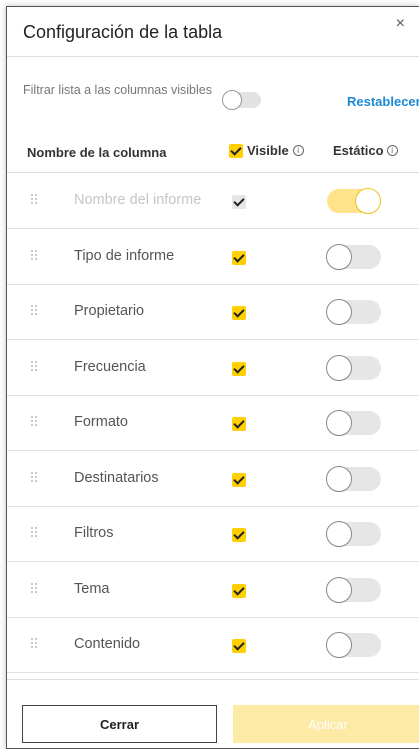 This screenshot has width=419, height=749. Describe the element at coordinates (383, 101) in the screenshot. I see `reset-link: Restablecer` at that location.